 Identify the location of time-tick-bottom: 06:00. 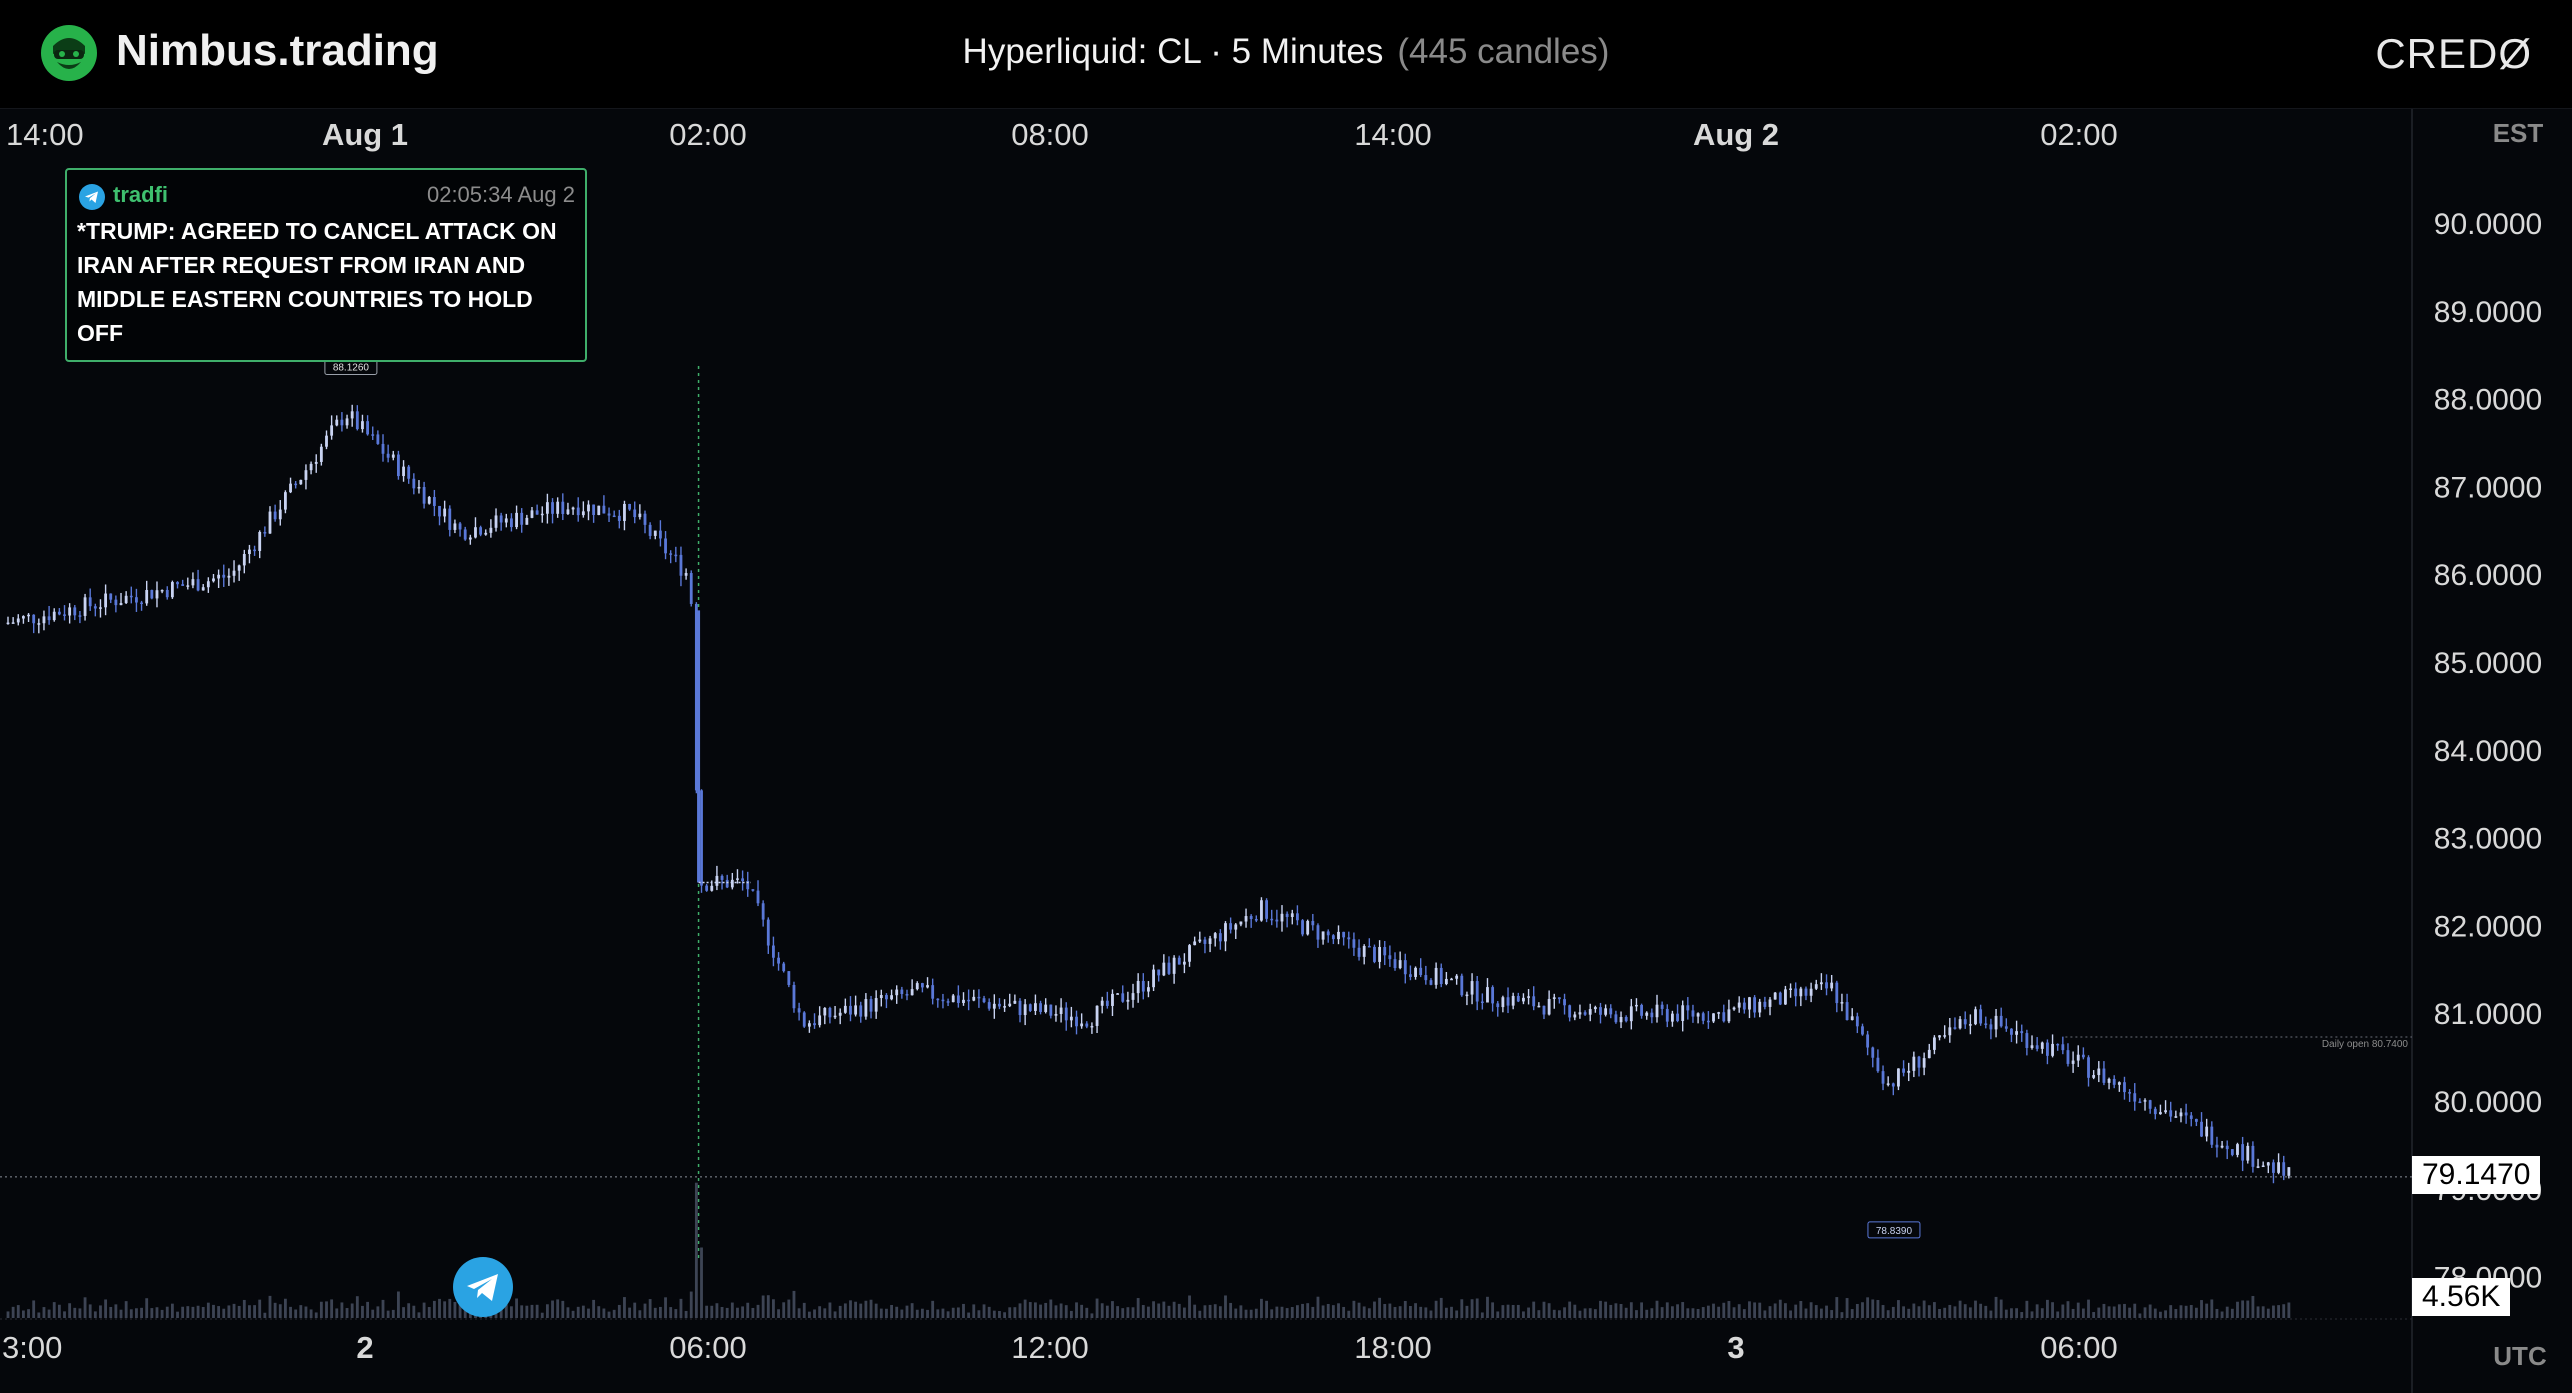
(2079, 1347).